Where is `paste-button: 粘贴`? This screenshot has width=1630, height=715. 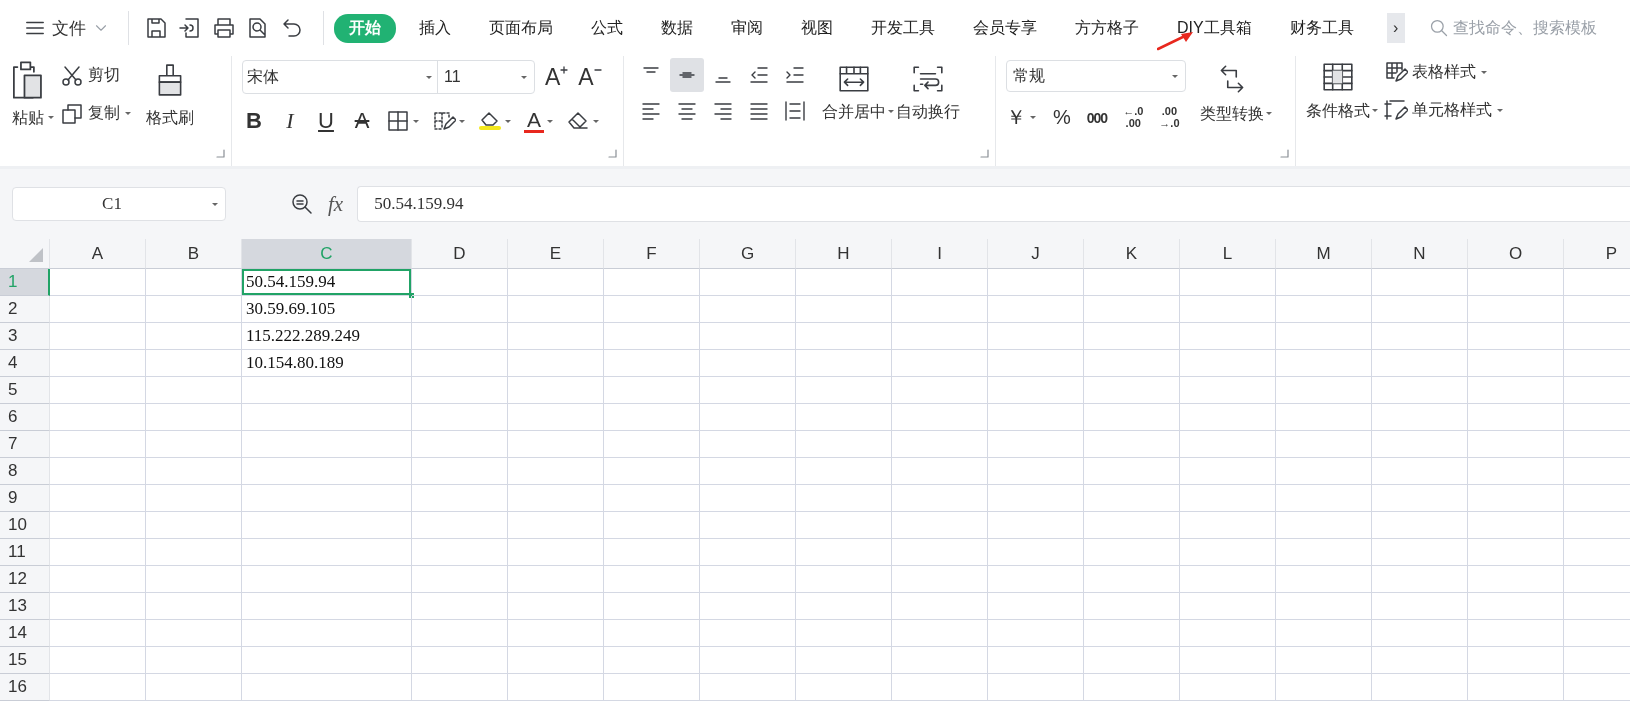 paste-button: 粘贴 is located at coordinates (28, 94).